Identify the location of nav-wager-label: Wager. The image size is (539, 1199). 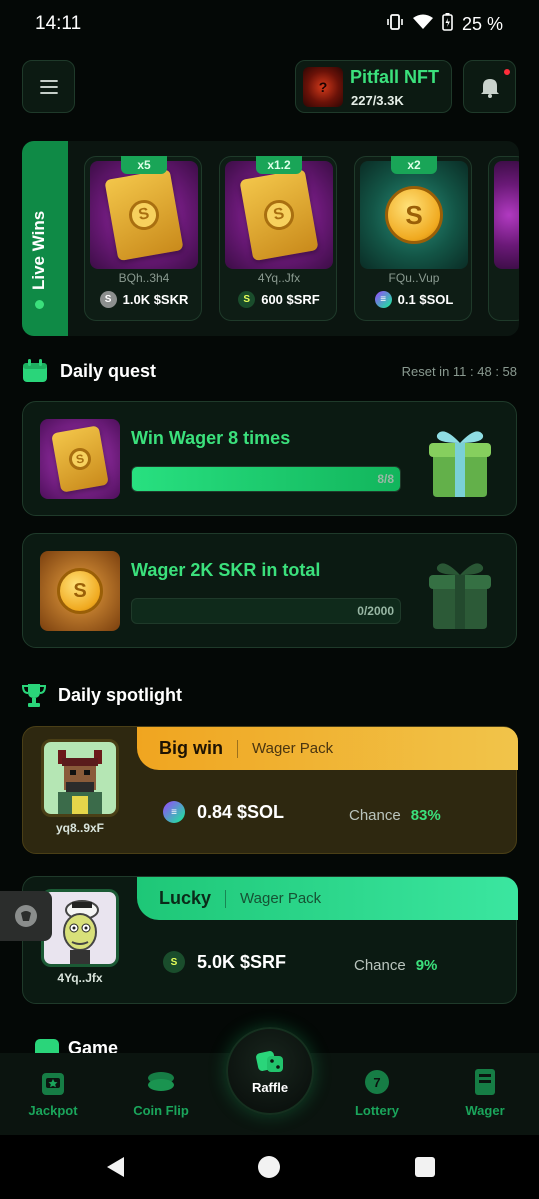
(485, 1110).